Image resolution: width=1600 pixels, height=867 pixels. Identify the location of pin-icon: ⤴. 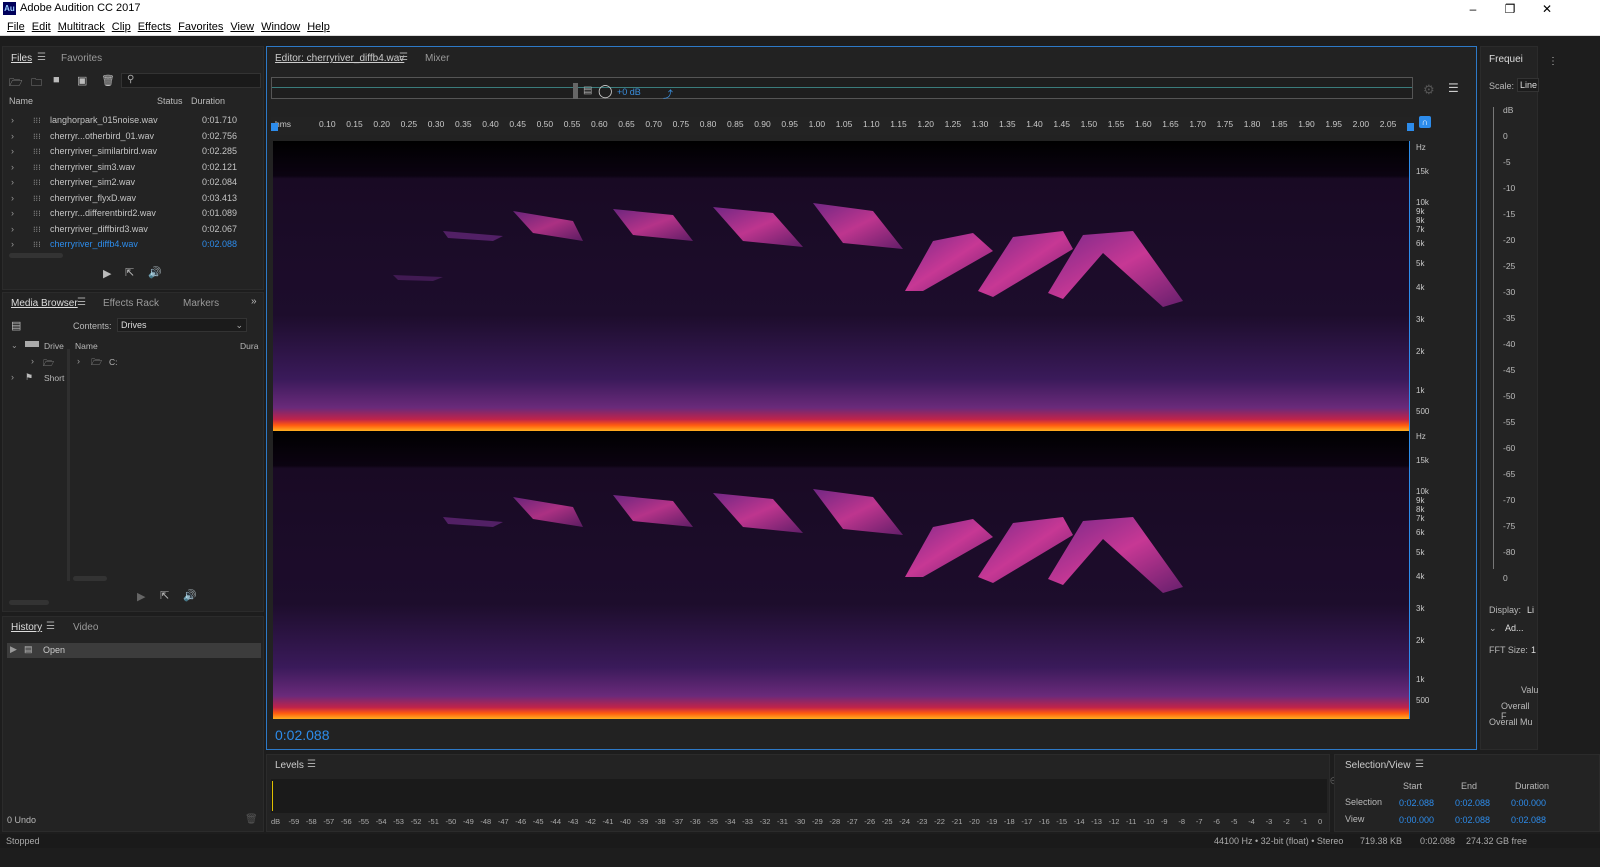
(668, 93).